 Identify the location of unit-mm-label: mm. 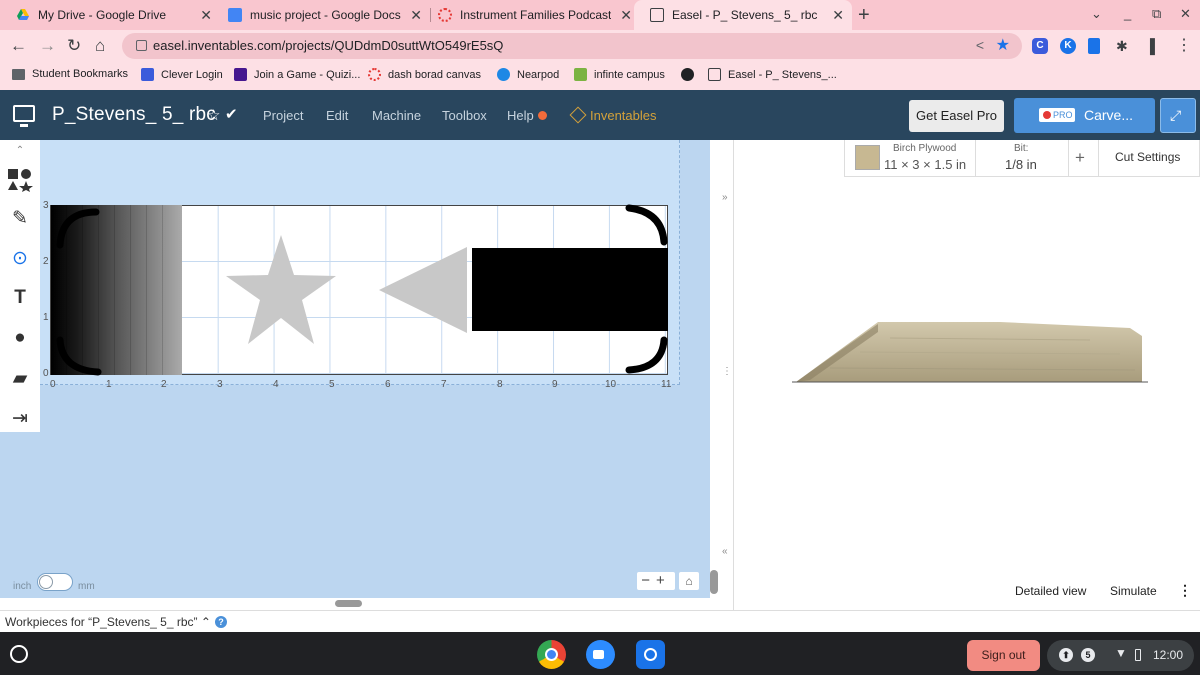
(86, 586).